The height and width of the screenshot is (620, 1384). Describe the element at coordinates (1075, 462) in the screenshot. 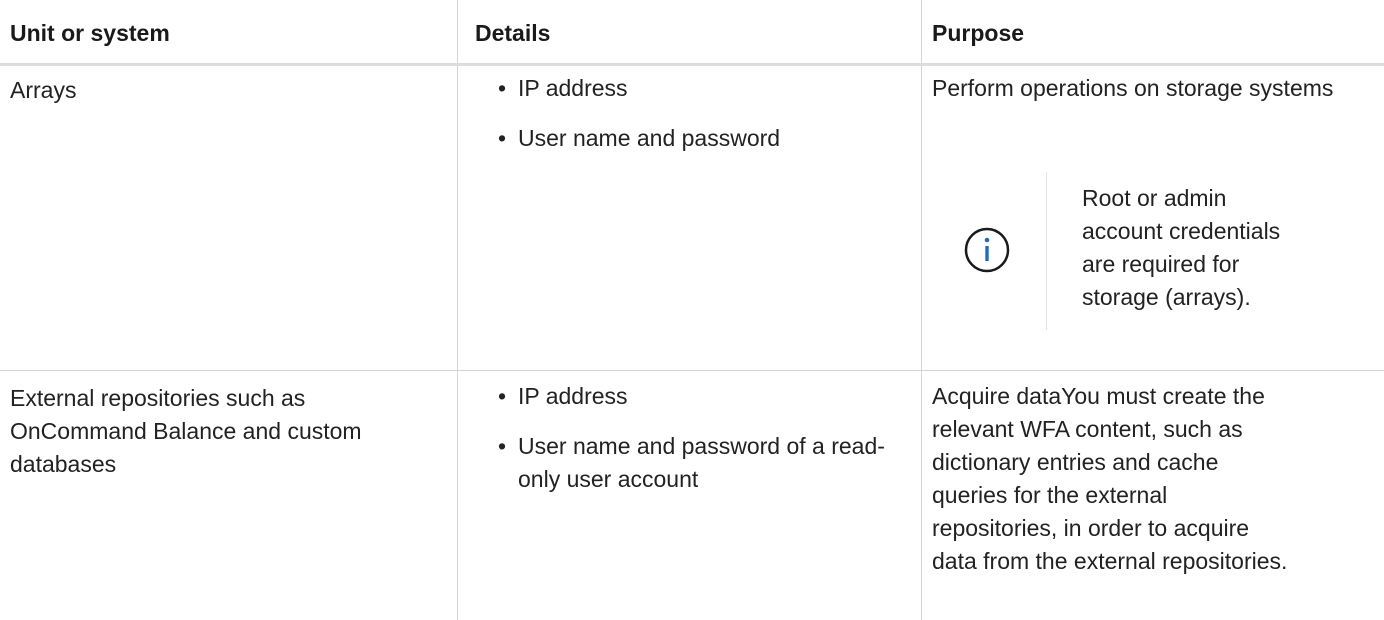

I see `row-2-purpose-line-3: dictionary entries and cache` at that location.